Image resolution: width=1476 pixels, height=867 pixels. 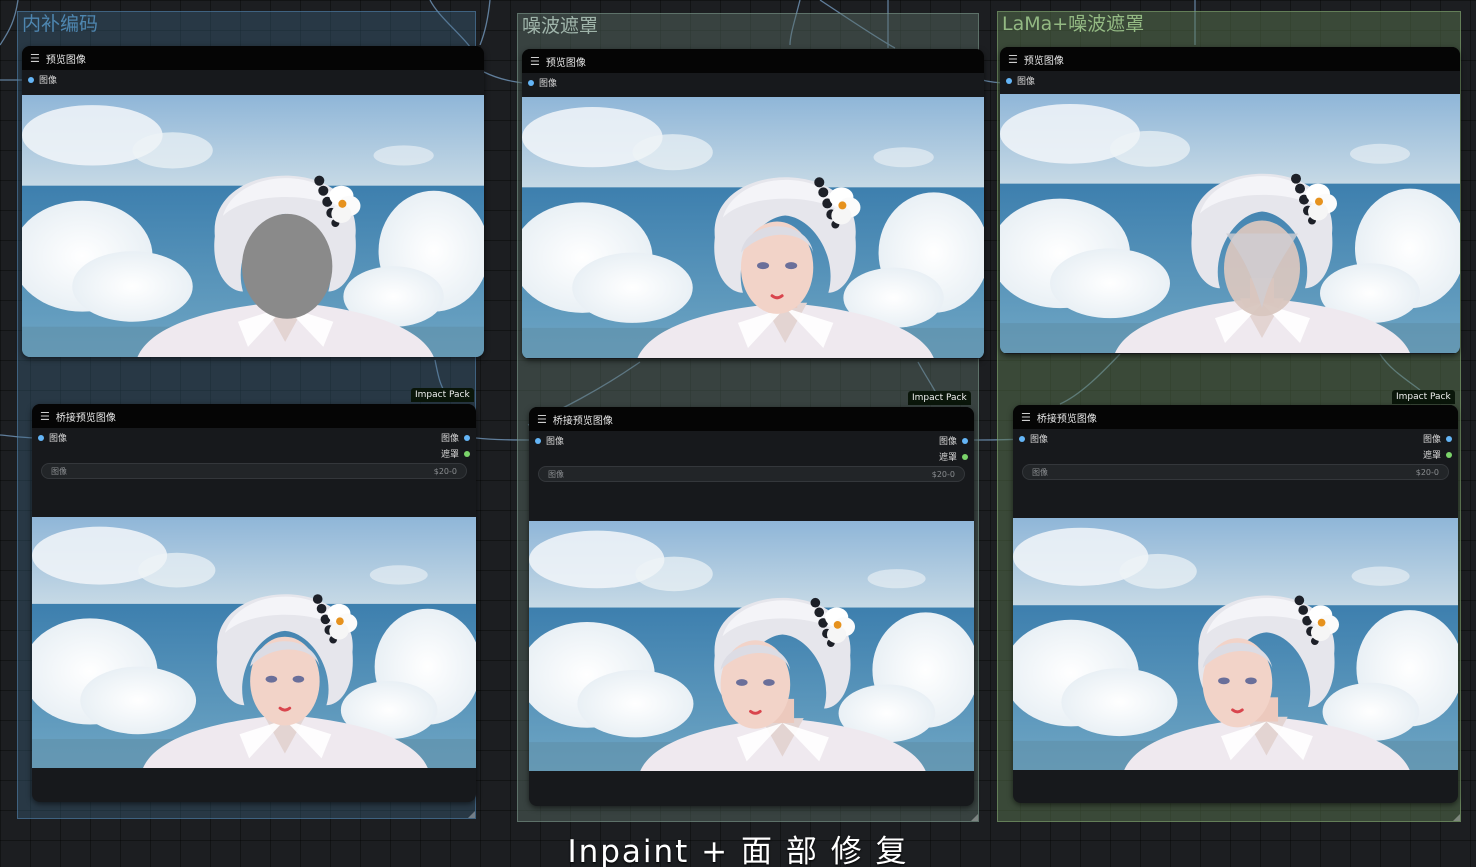 What do you see at coordinates (1230, 223) in the screenshot?
I see `preview-image-lama-blurred-face` at bounding box center [1230, 223].